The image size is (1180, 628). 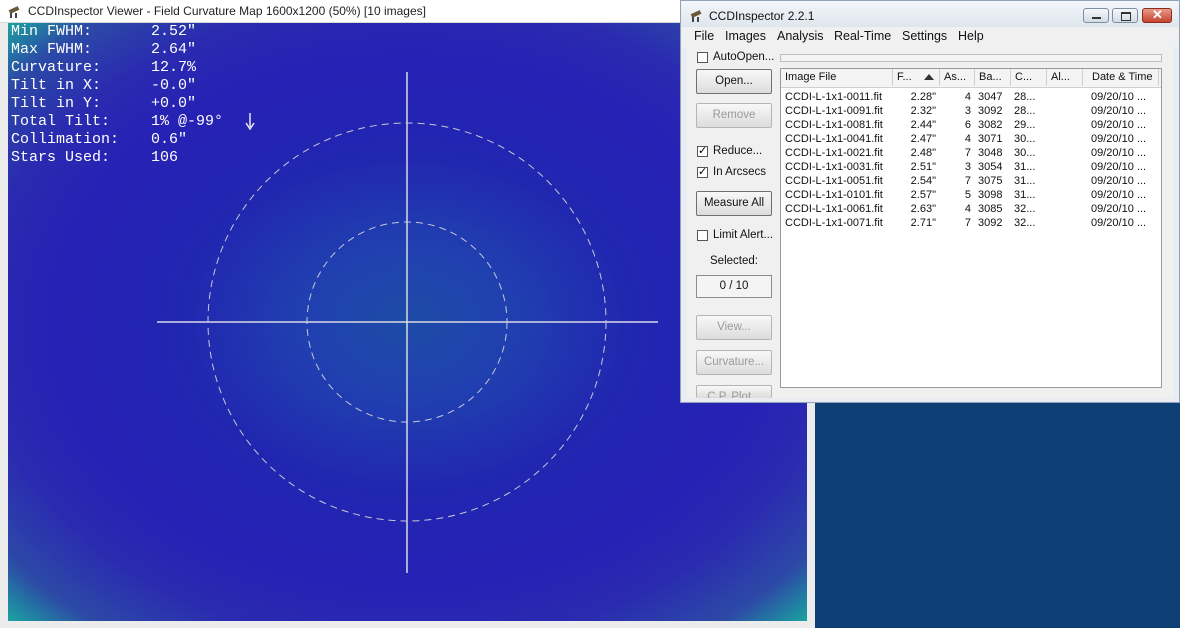 What do you see at coordinates (117, 122) in the screenshot?
I see `stat-total-tilt: Total Tilt: 1% @-99°` at bounding box center [117, 122].